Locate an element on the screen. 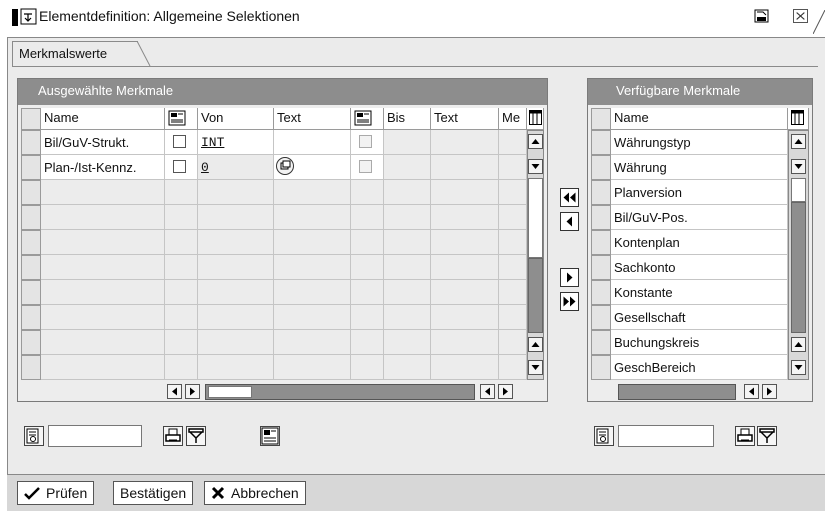 Image resolution: width=825 pixels, height=511 pixels. list-item: Bil/GuV-Pos. is located at coordinates (699, 217).